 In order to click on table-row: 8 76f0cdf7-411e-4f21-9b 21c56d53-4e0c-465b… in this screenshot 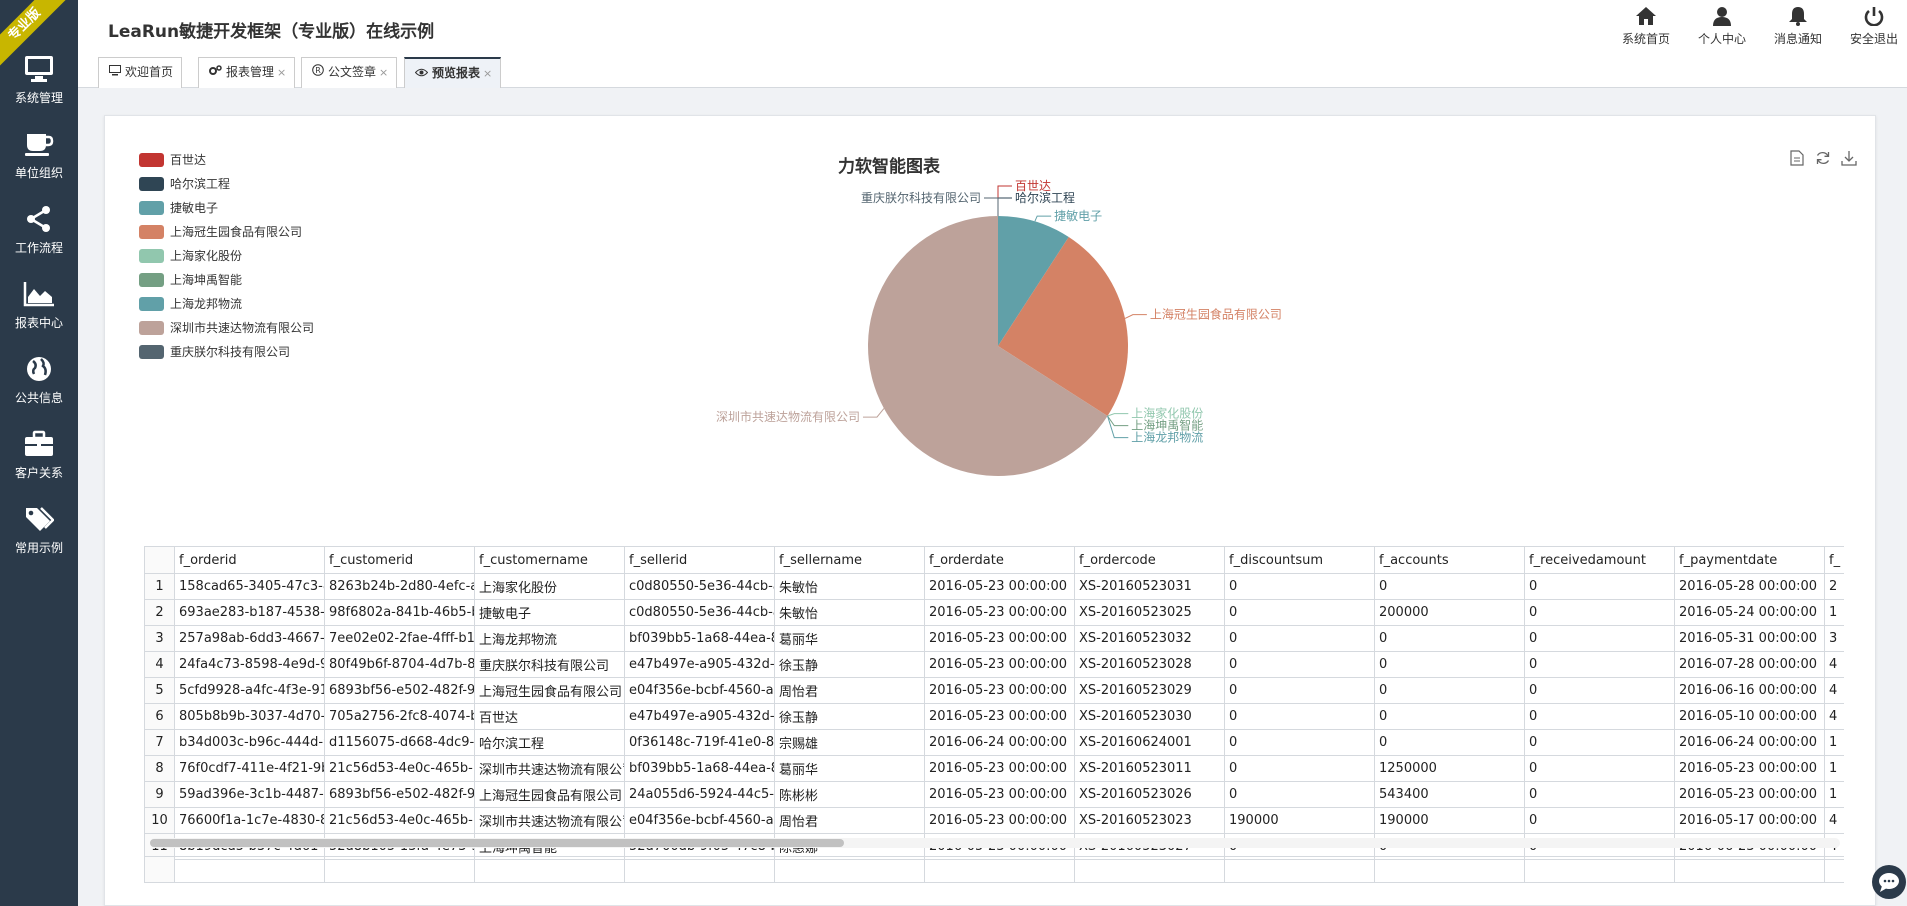, I will do `click(994, 768)`.